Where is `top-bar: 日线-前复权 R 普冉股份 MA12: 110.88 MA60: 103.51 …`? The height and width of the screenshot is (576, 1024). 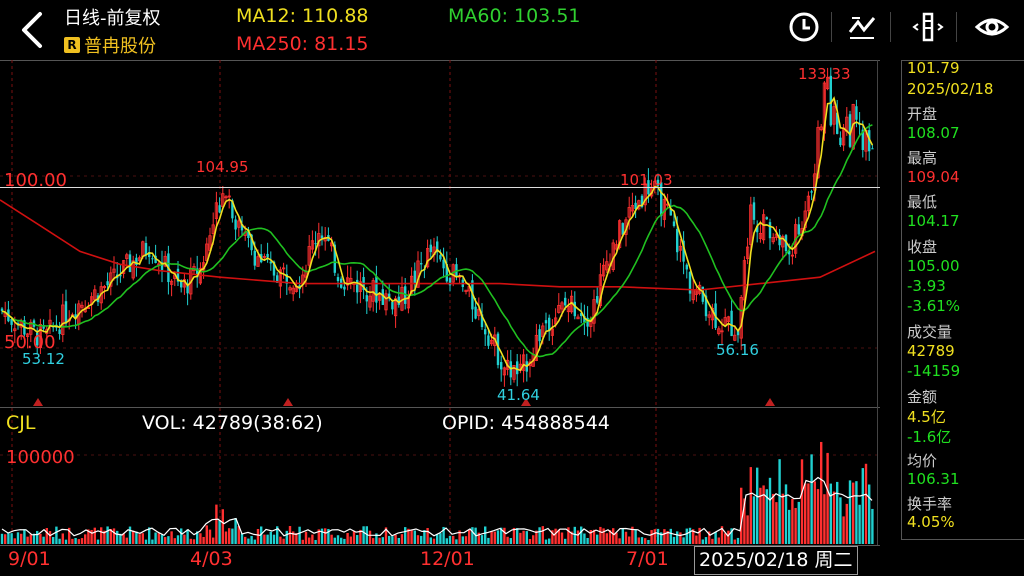 top-bar: 日线-前复权 R 普冉股份 MA12: 110.88 MA60: 103.51 … is located at coordinates (512, 30).